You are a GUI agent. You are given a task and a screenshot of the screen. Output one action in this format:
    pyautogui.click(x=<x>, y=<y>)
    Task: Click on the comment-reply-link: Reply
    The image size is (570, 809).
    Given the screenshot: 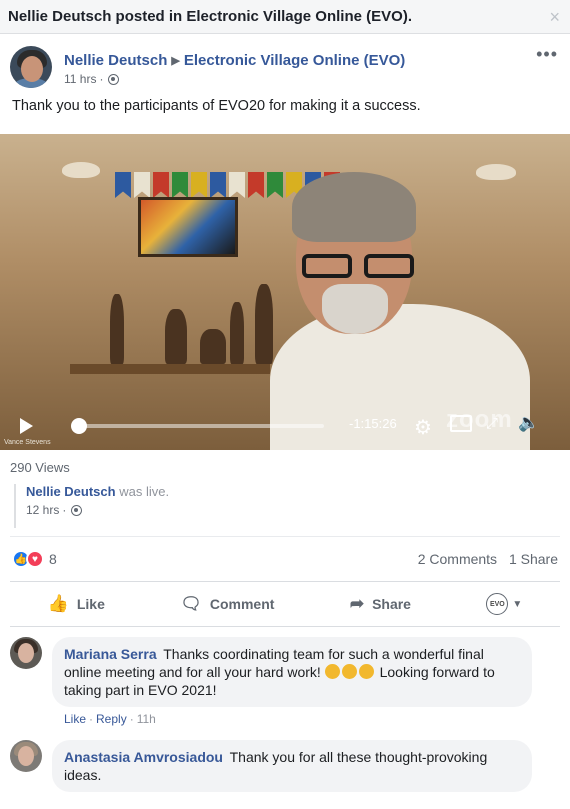 What is the action you would take?
    pyautogui.click(x=111, y=719)
    